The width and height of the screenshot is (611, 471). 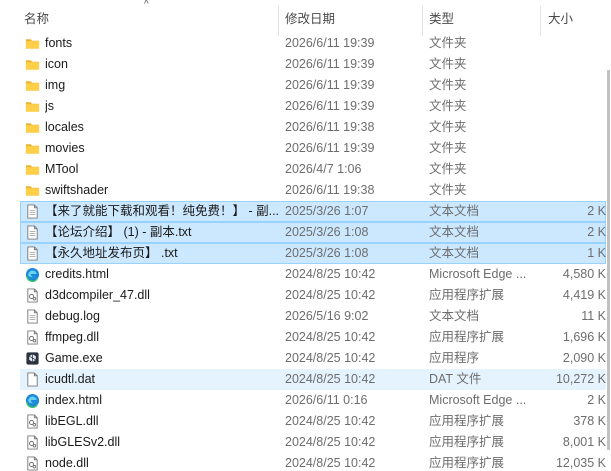 I want to click on file-row: icudtl.dat 2024/8/25 10:42 DAT 文件 10,272 K, so click(x=313, y=379).